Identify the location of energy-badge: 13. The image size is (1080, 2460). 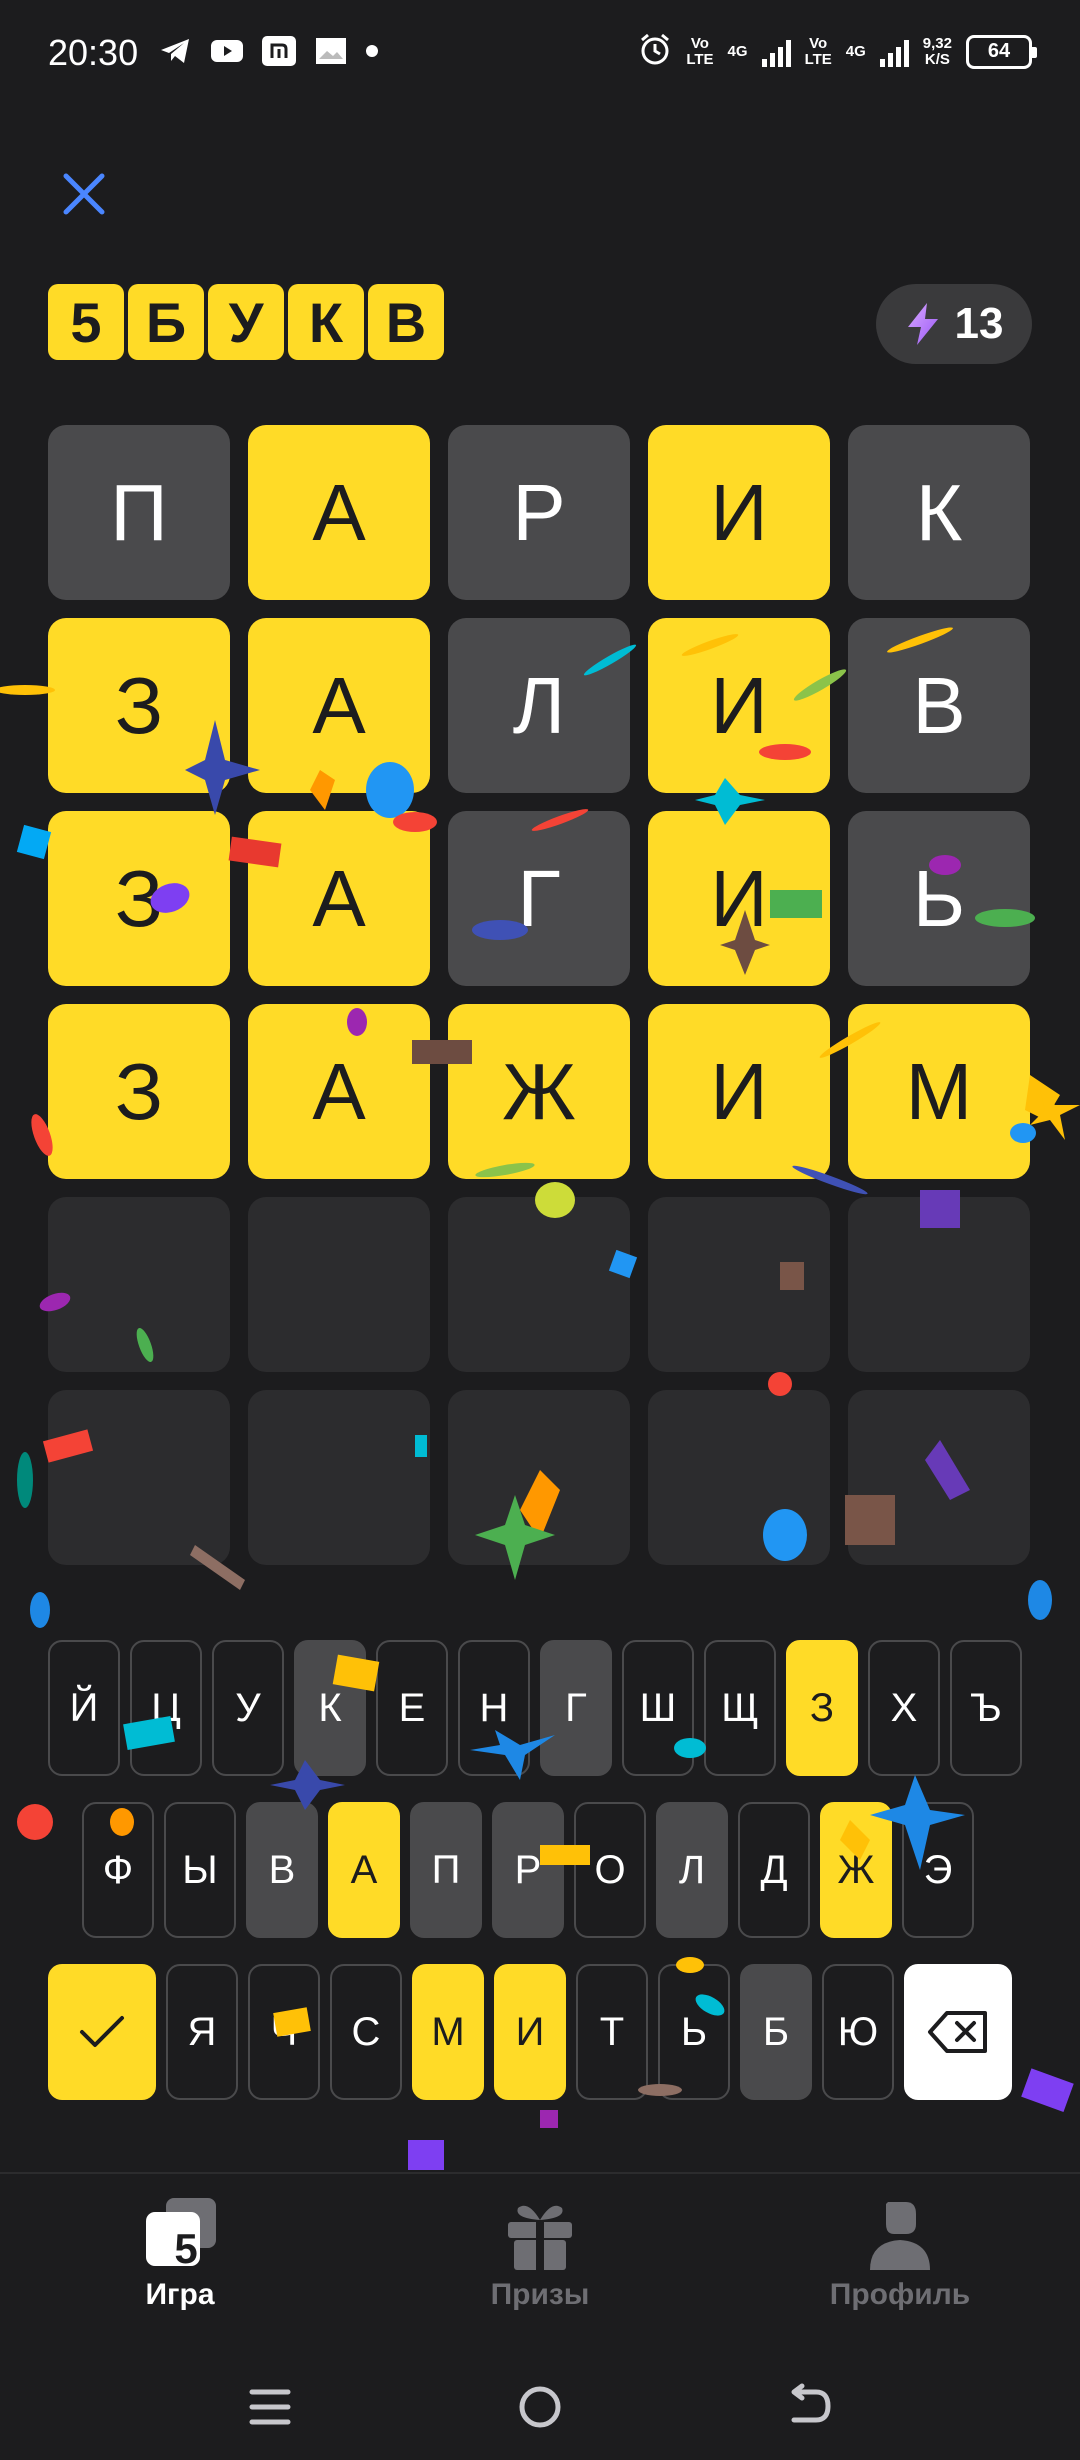
(954, 324).